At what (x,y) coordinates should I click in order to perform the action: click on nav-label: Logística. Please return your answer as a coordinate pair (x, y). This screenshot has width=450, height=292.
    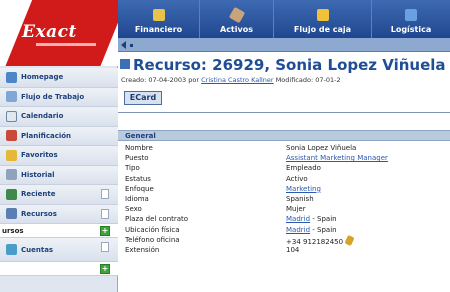
    Looking at the image, I should click on (411, 29).